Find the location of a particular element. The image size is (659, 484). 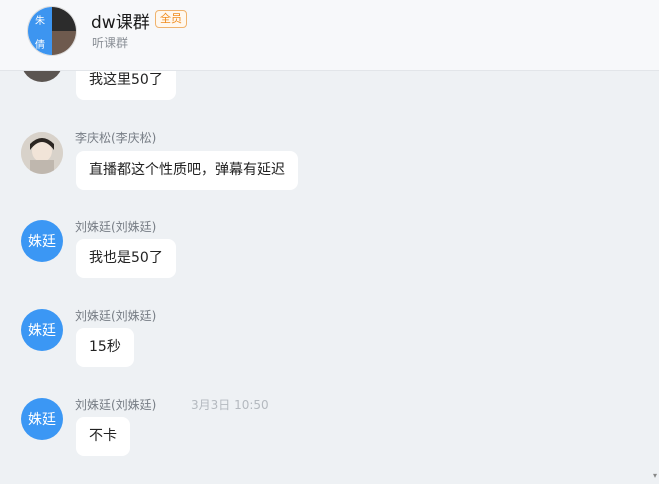

member-badge: 全员 is located at coordinates (171, 19).